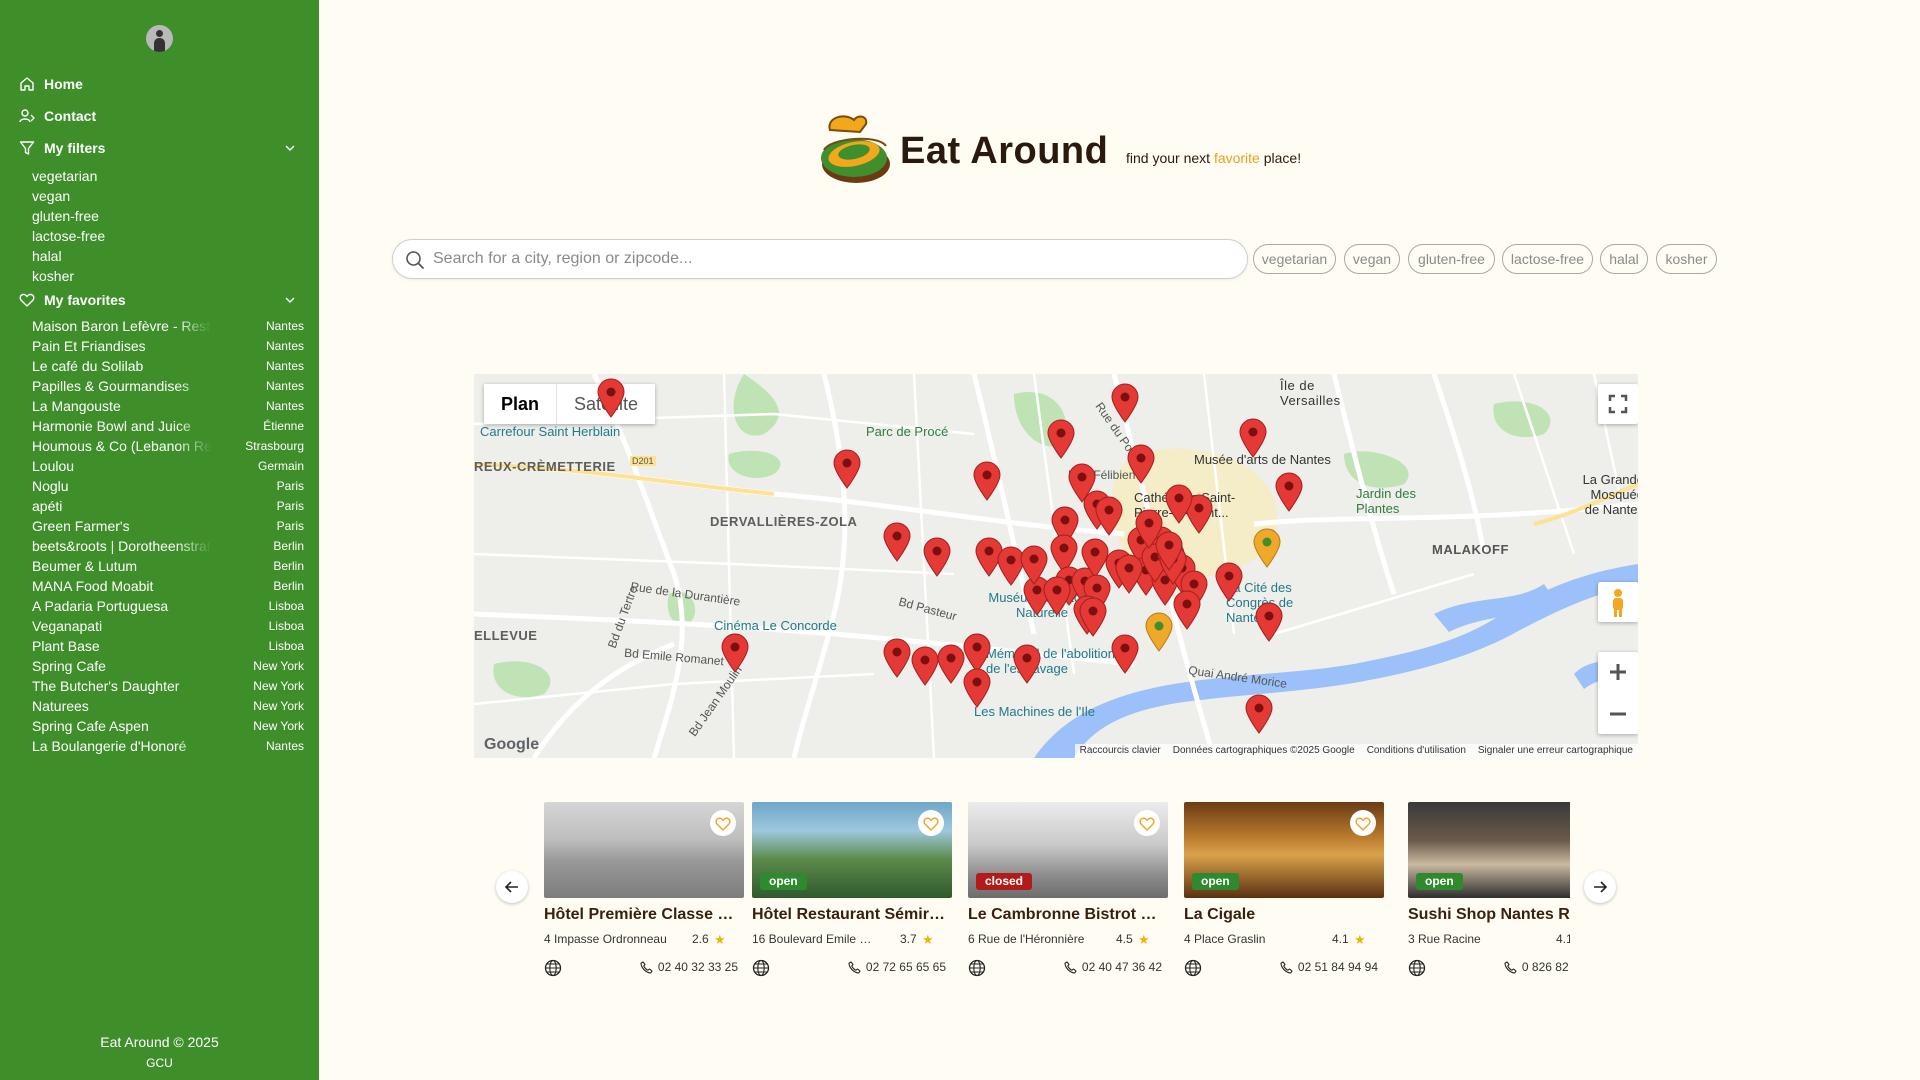 Image resolution: width=1920 pixels, height=1080 pixels. What do you see at coordinates (168, 466) in the screenshot?
I see `favorite-item: Loulou Germain` at bounding box center [168, 466].